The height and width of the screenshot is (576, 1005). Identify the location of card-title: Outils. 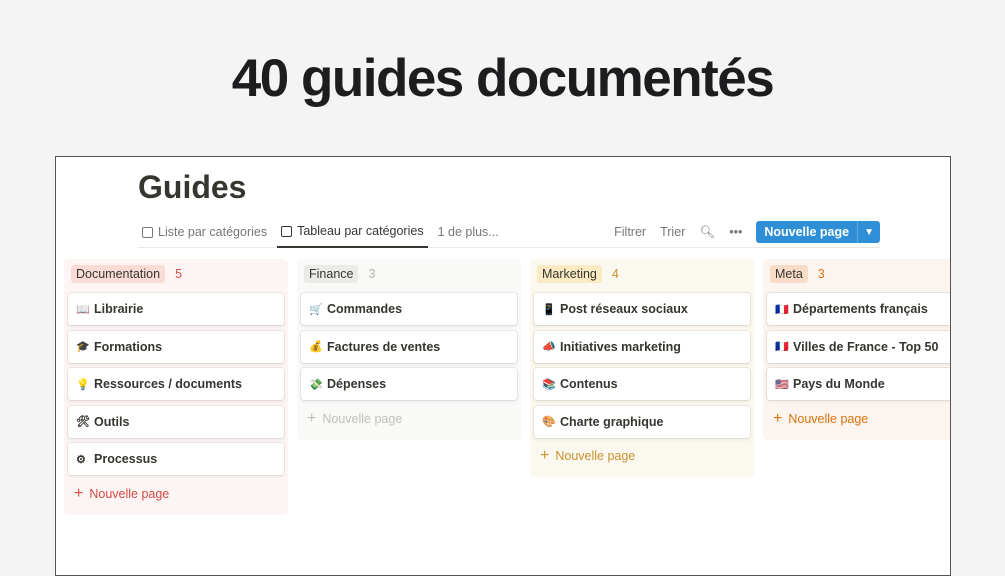
(112, 421).